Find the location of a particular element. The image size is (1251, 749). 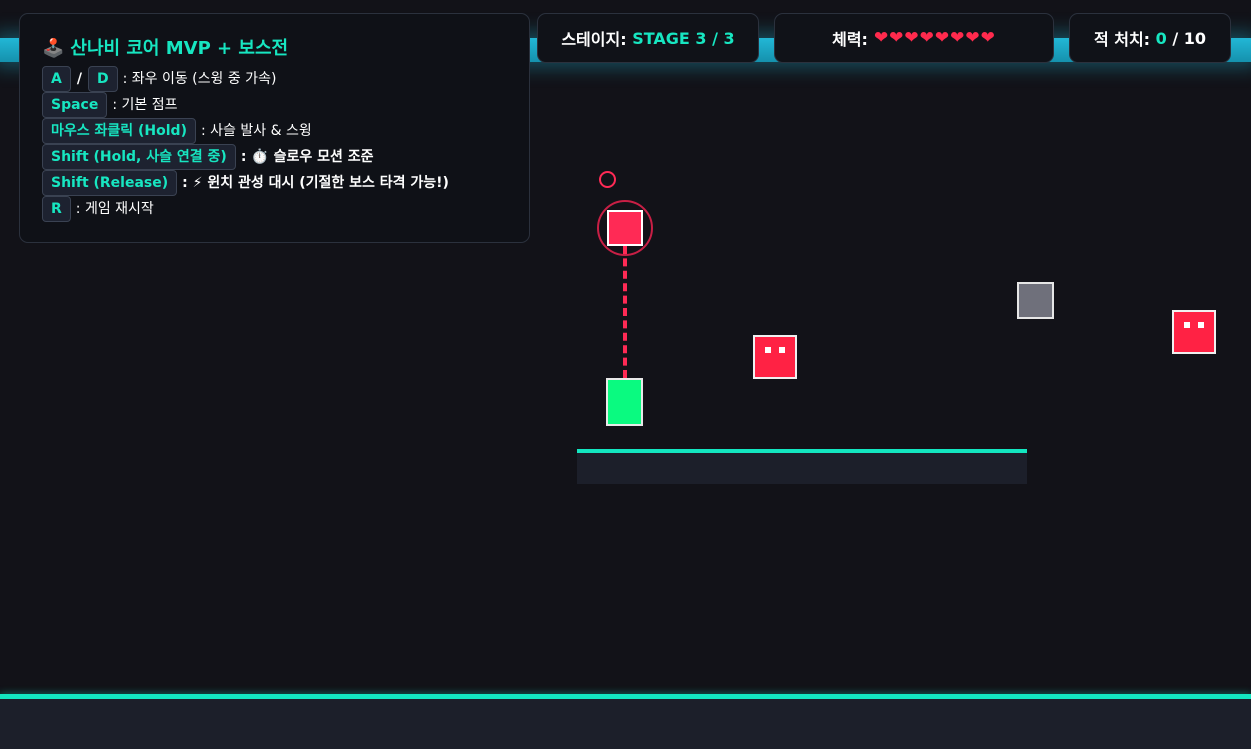

stage-value: STAGE 3 / 3 is located at coordinates (683, 38).